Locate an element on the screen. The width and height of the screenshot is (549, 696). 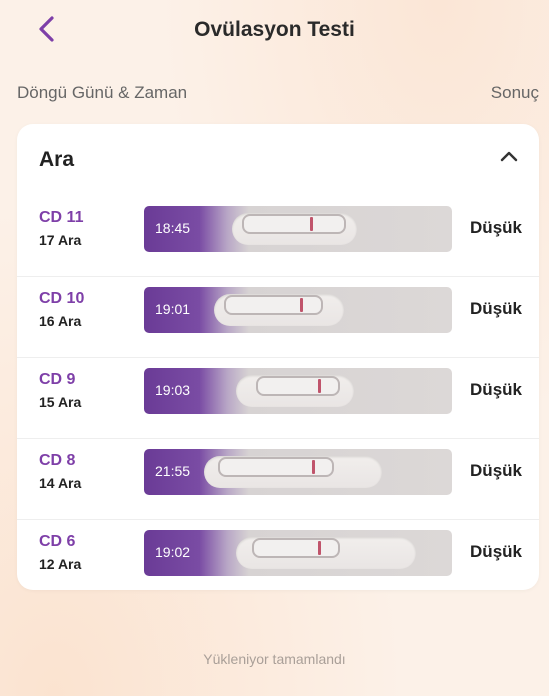
test-date: 16 Ara is located at coordinates (60, 321).